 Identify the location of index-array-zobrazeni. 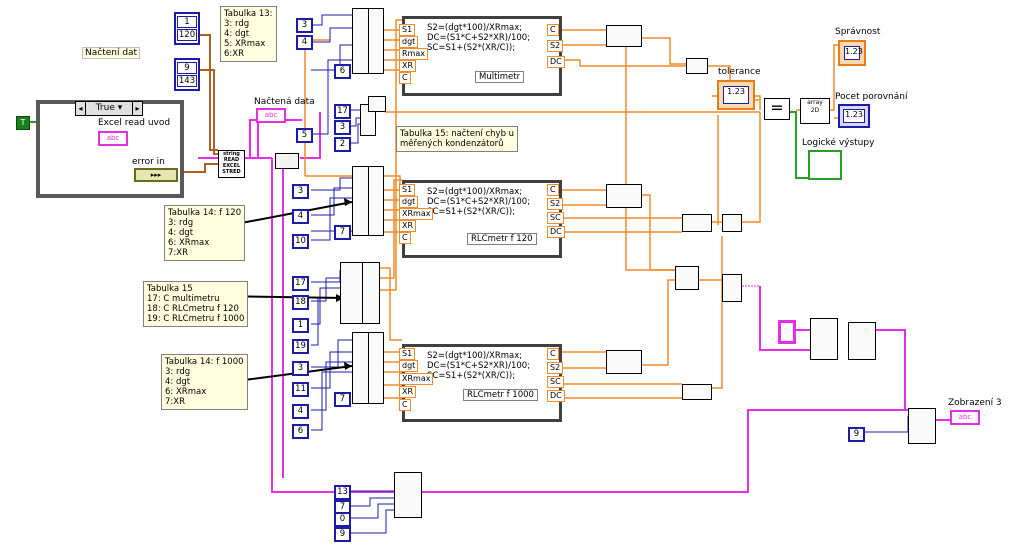
(922, 426).